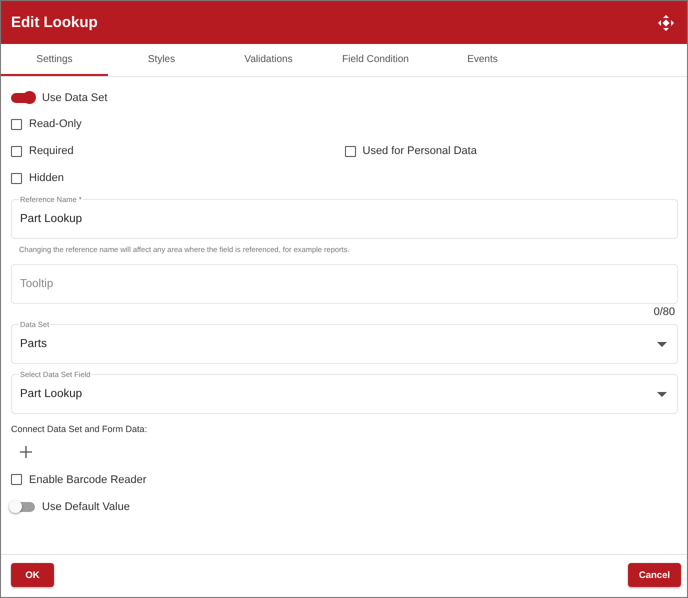 The width and height of the screenshot is (688, 598). I want to click on cancel-button: Cancel, so click(654, 575).